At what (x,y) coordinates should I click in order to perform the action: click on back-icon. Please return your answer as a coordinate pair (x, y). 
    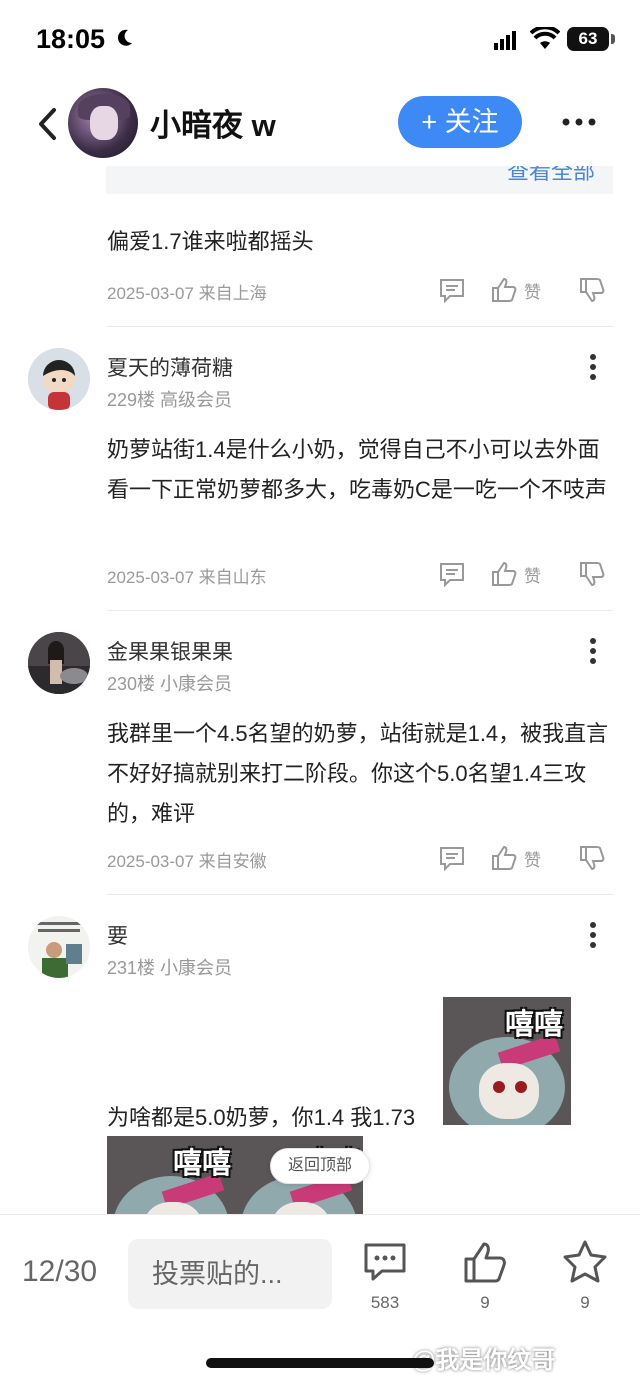
    Looking at the image, I should click on (48, 124).